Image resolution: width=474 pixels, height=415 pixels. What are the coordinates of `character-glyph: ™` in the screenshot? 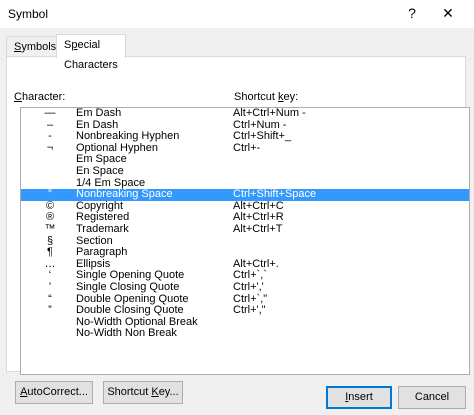 It's located at (50, 228).